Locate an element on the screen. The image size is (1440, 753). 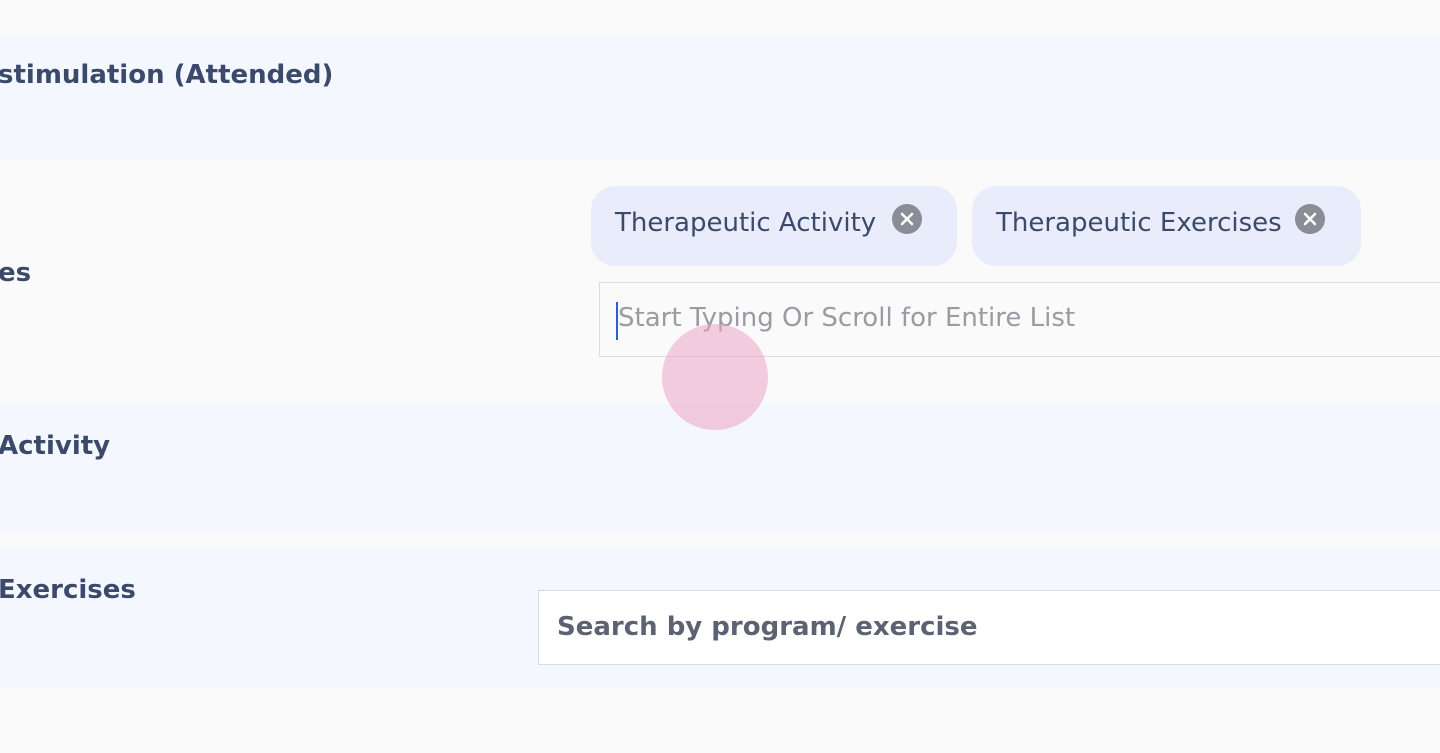
selected-chip-therapeutic-activity: Therapeutic Activity is located at coordinates (774, 226).